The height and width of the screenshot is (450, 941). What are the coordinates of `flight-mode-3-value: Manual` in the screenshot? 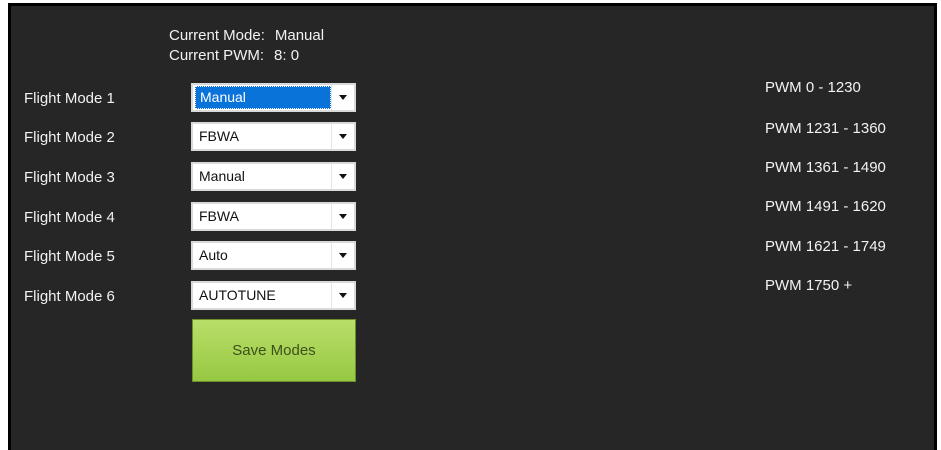 It's located at (222, 176).